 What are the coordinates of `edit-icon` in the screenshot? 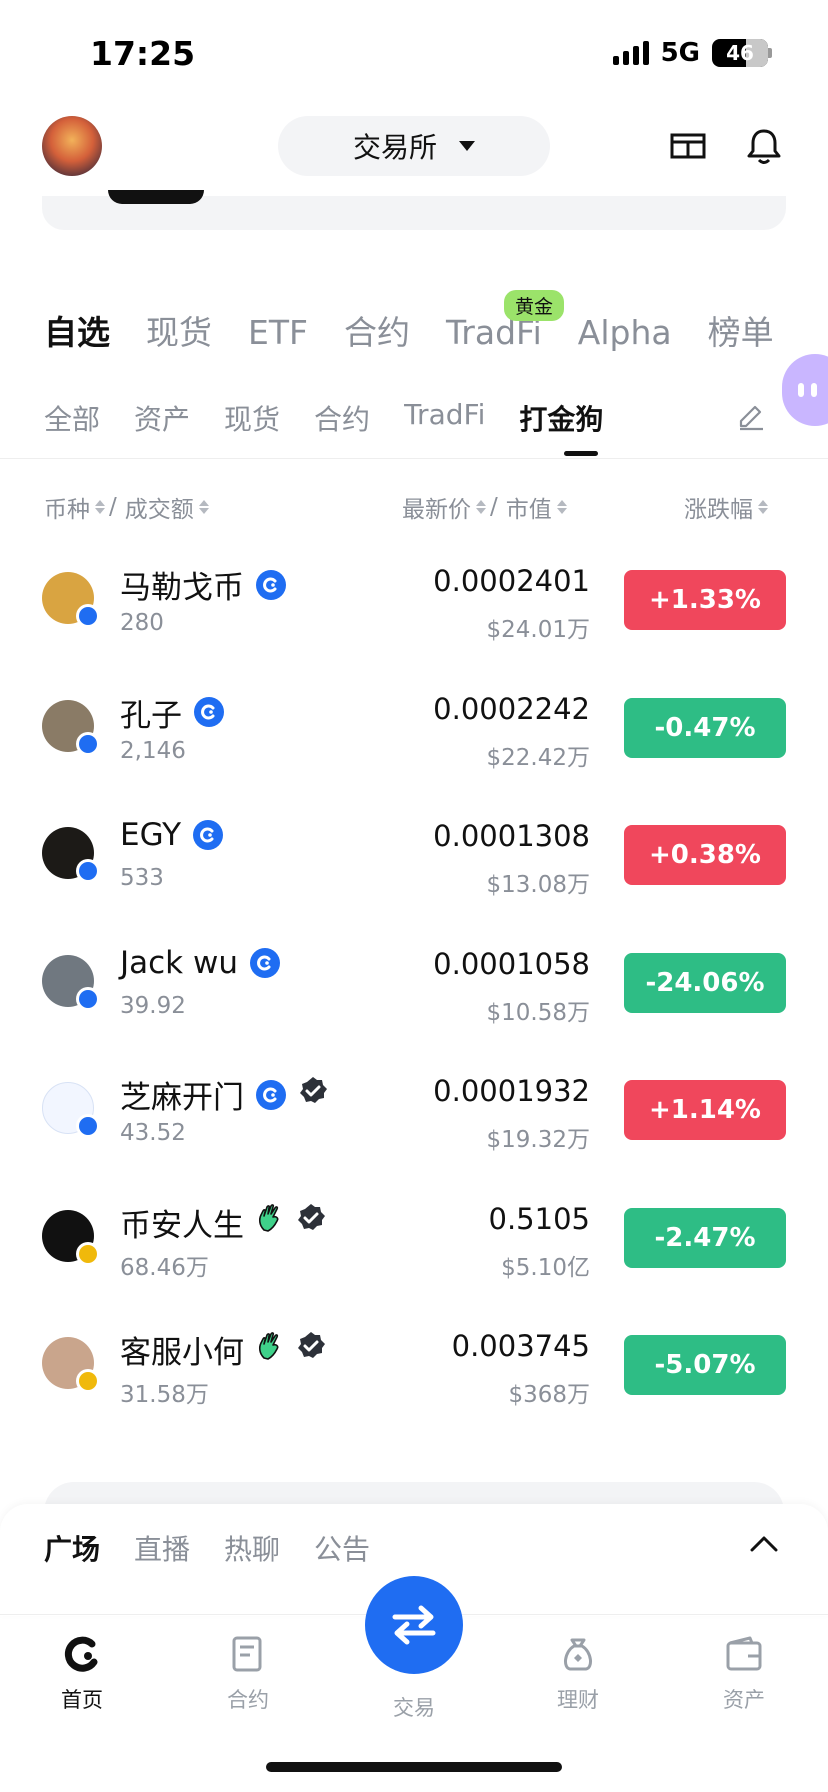 It's located at (751, 417).